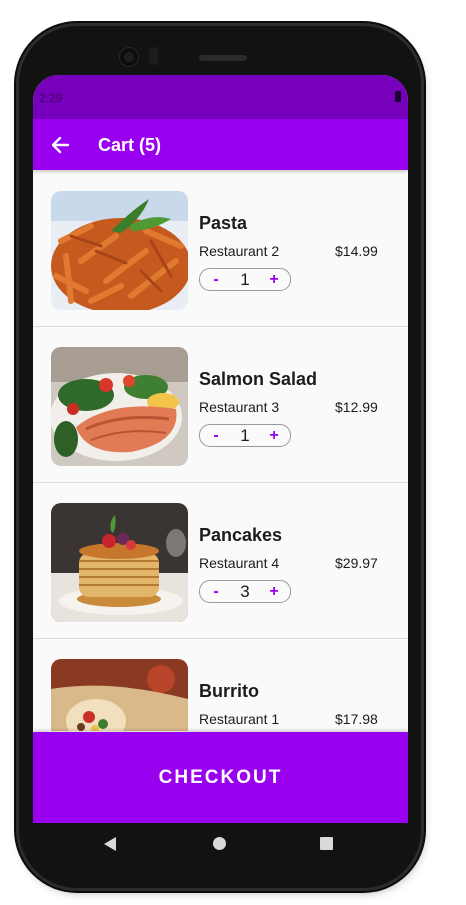 This screenshot has height=905, width=466. Describe the element at coordinates (258, 379) in the screenshot. I see `item-name: Salmon Salad` at that location.